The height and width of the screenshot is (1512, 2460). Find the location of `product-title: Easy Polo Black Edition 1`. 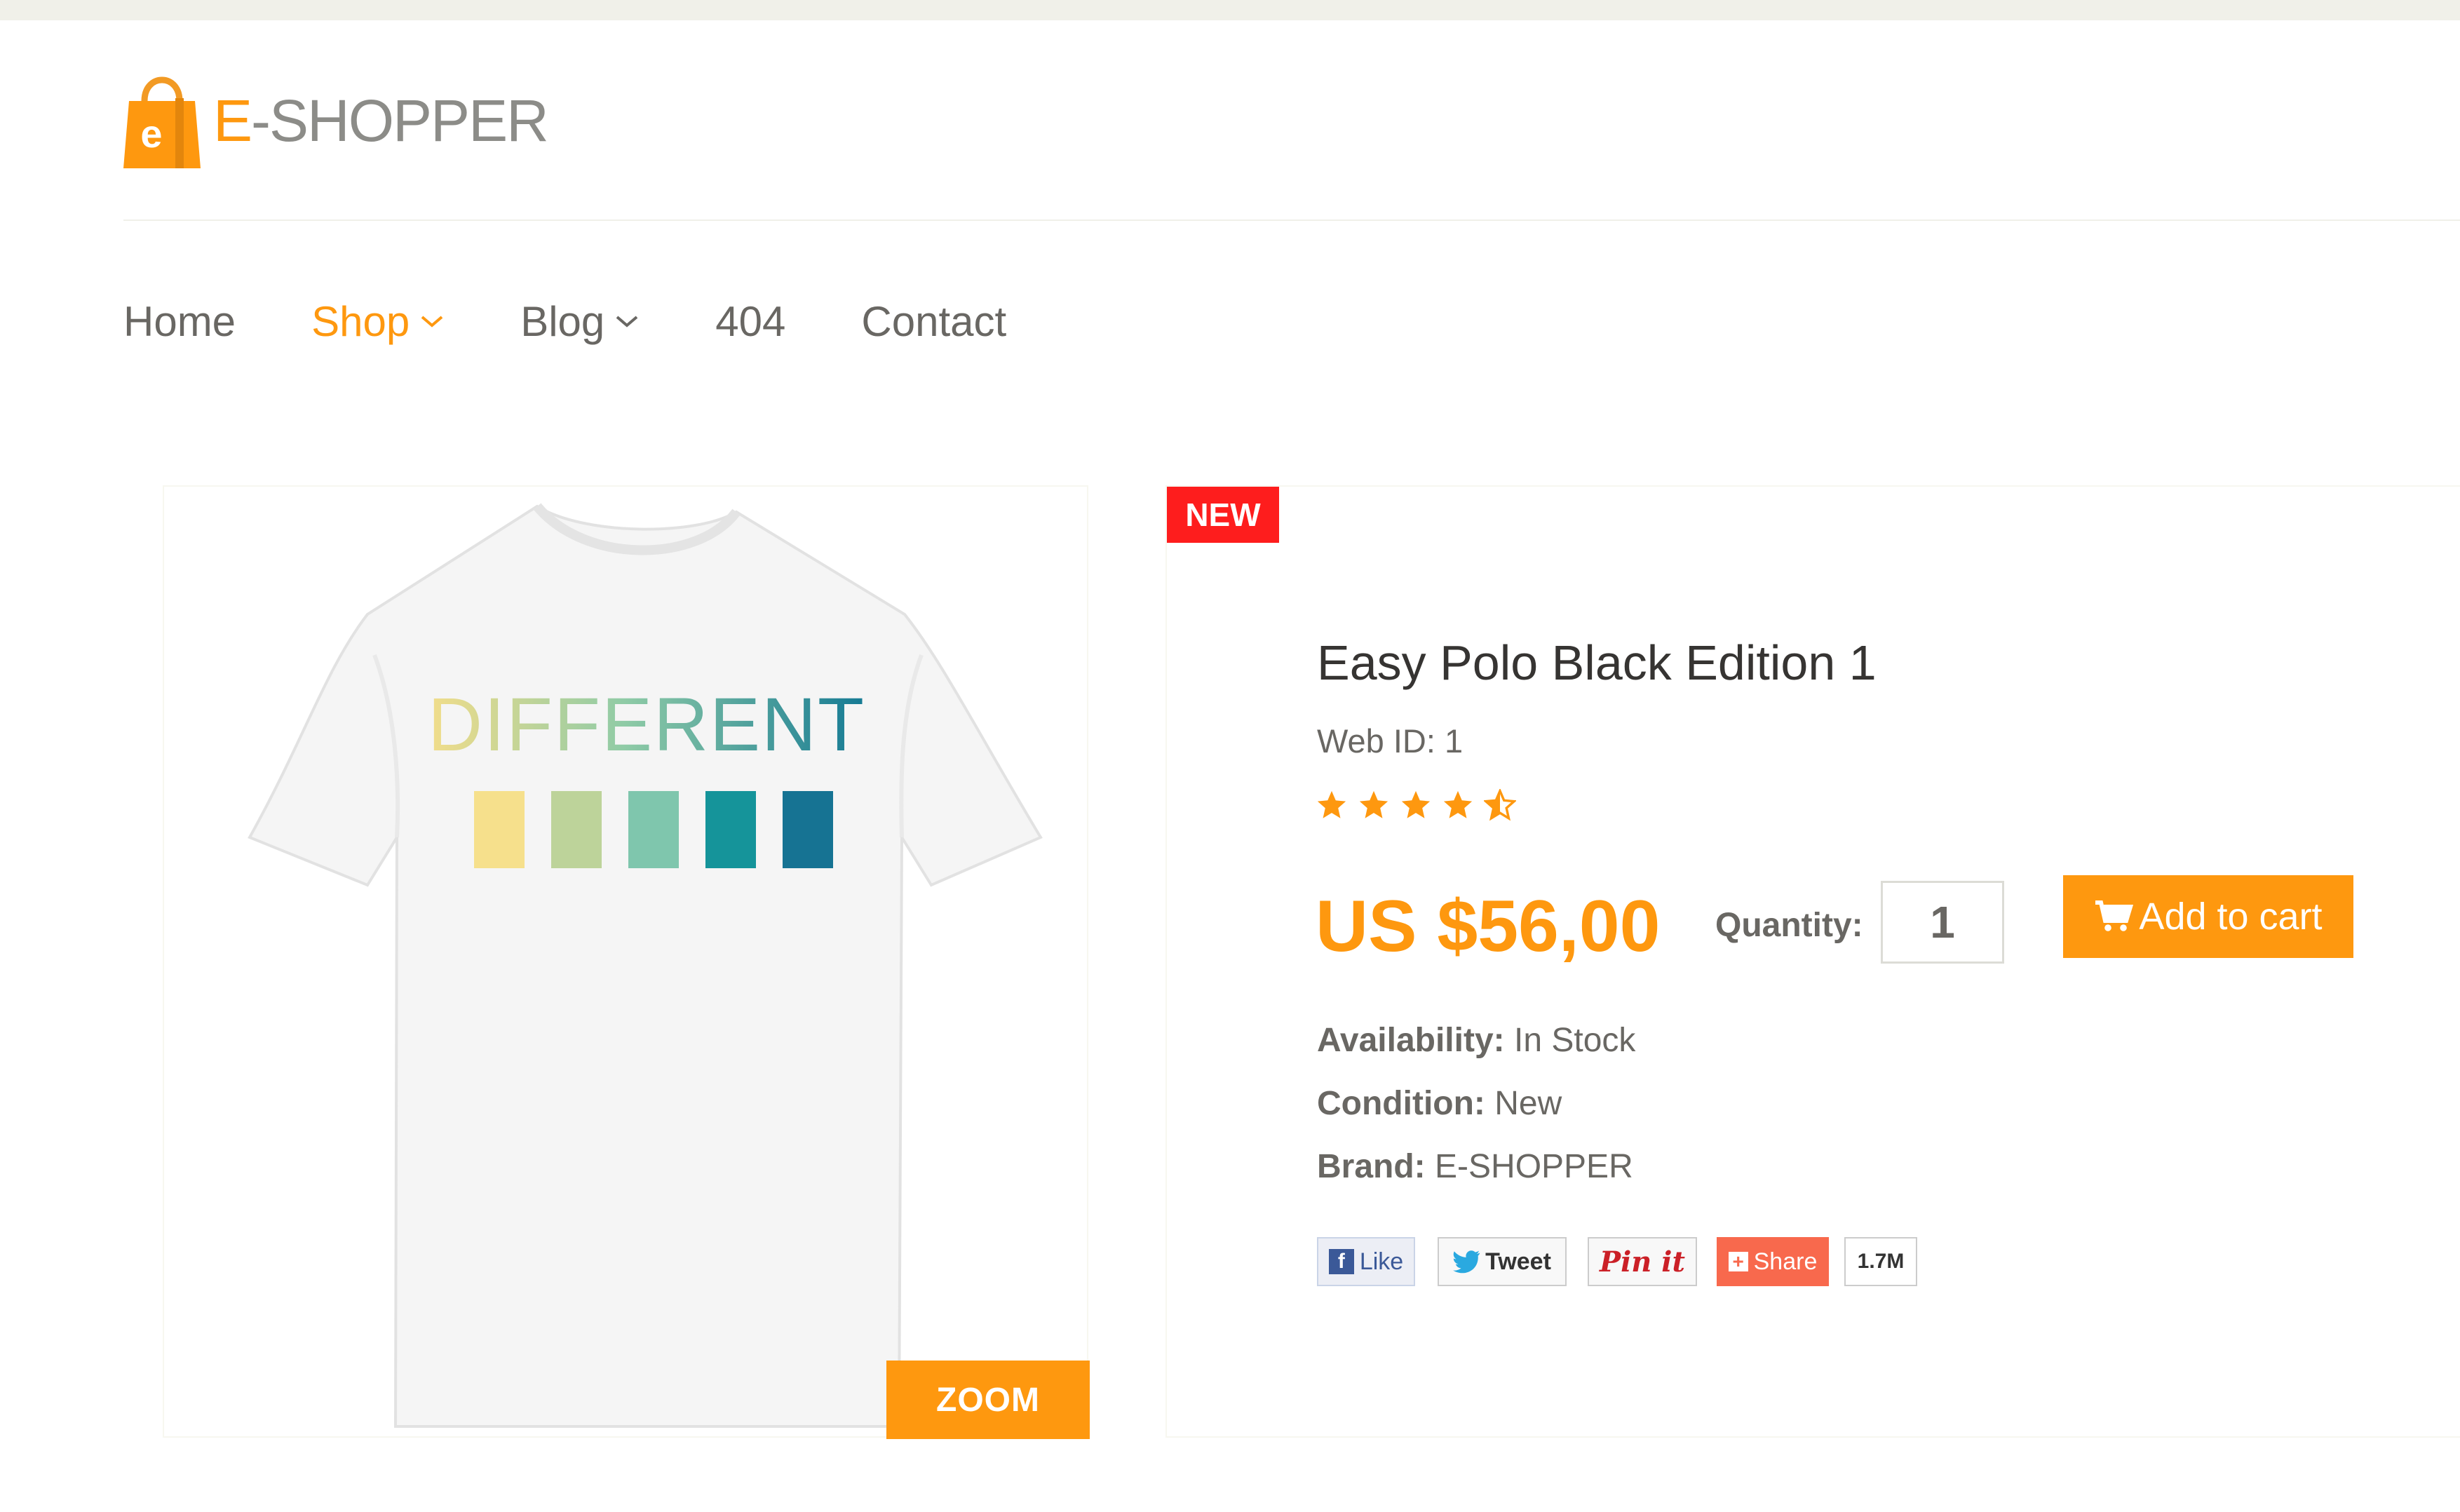

product-title: Easy Polo Black Edition 1 is located at coordinates (1597, 662).